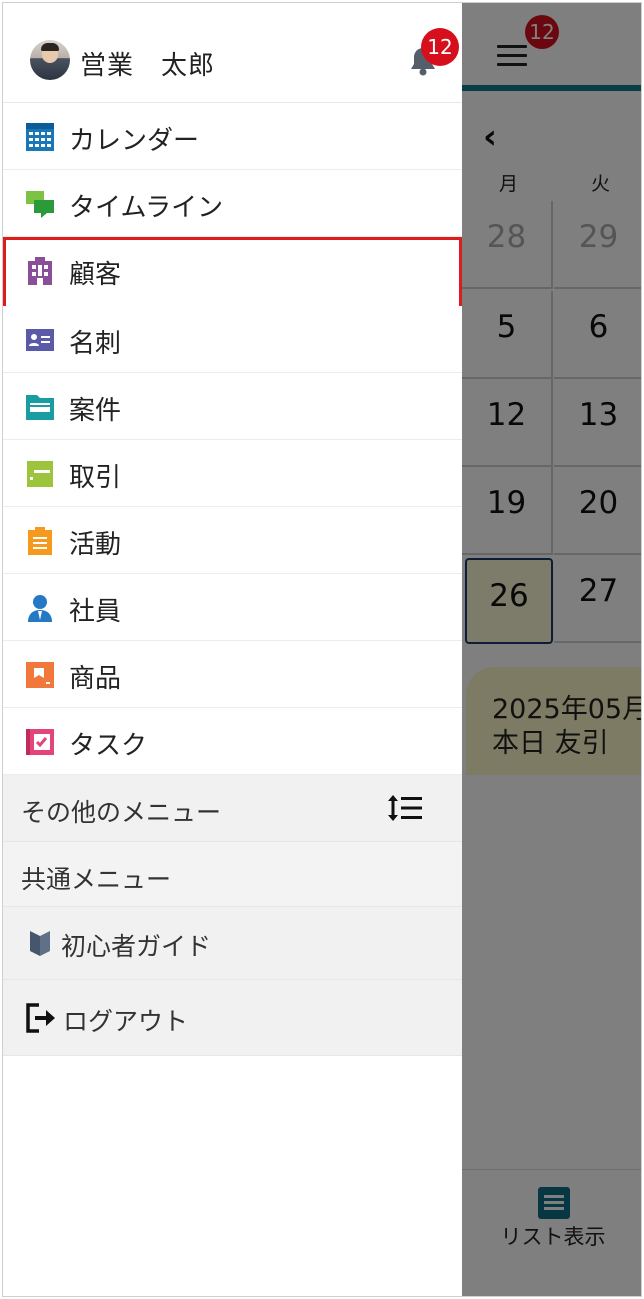  Describe the element at coordinates (95, 545) in the screenshot. I see `menu-item-label: 活動` at that location.